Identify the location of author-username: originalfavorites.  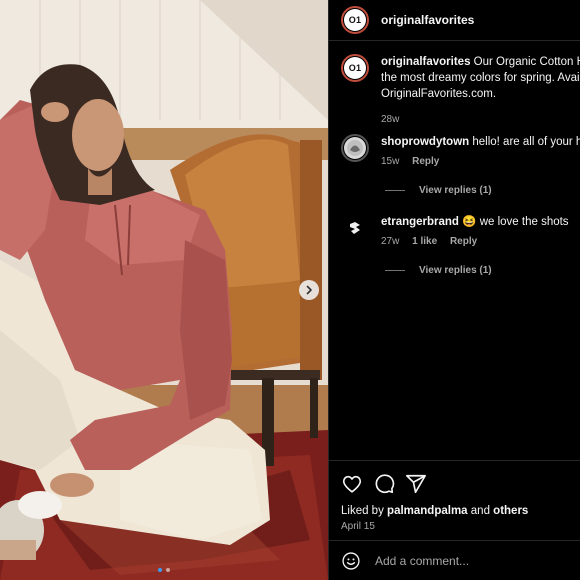
(427, 20).